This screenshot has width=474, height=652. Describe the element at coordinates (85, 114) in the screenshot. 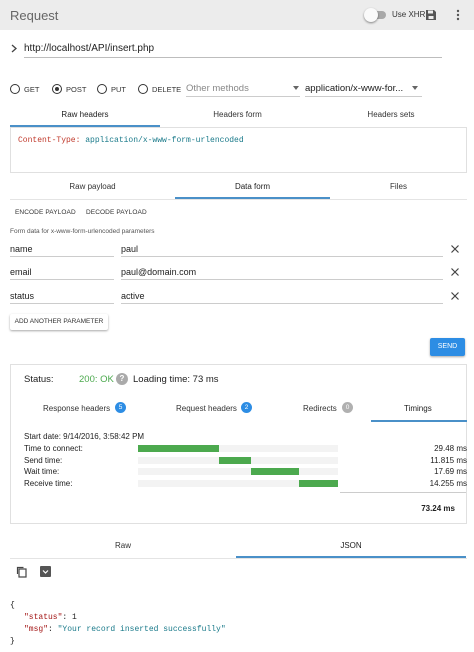

I see `tab-raw-headers: Raw headers` at that location.